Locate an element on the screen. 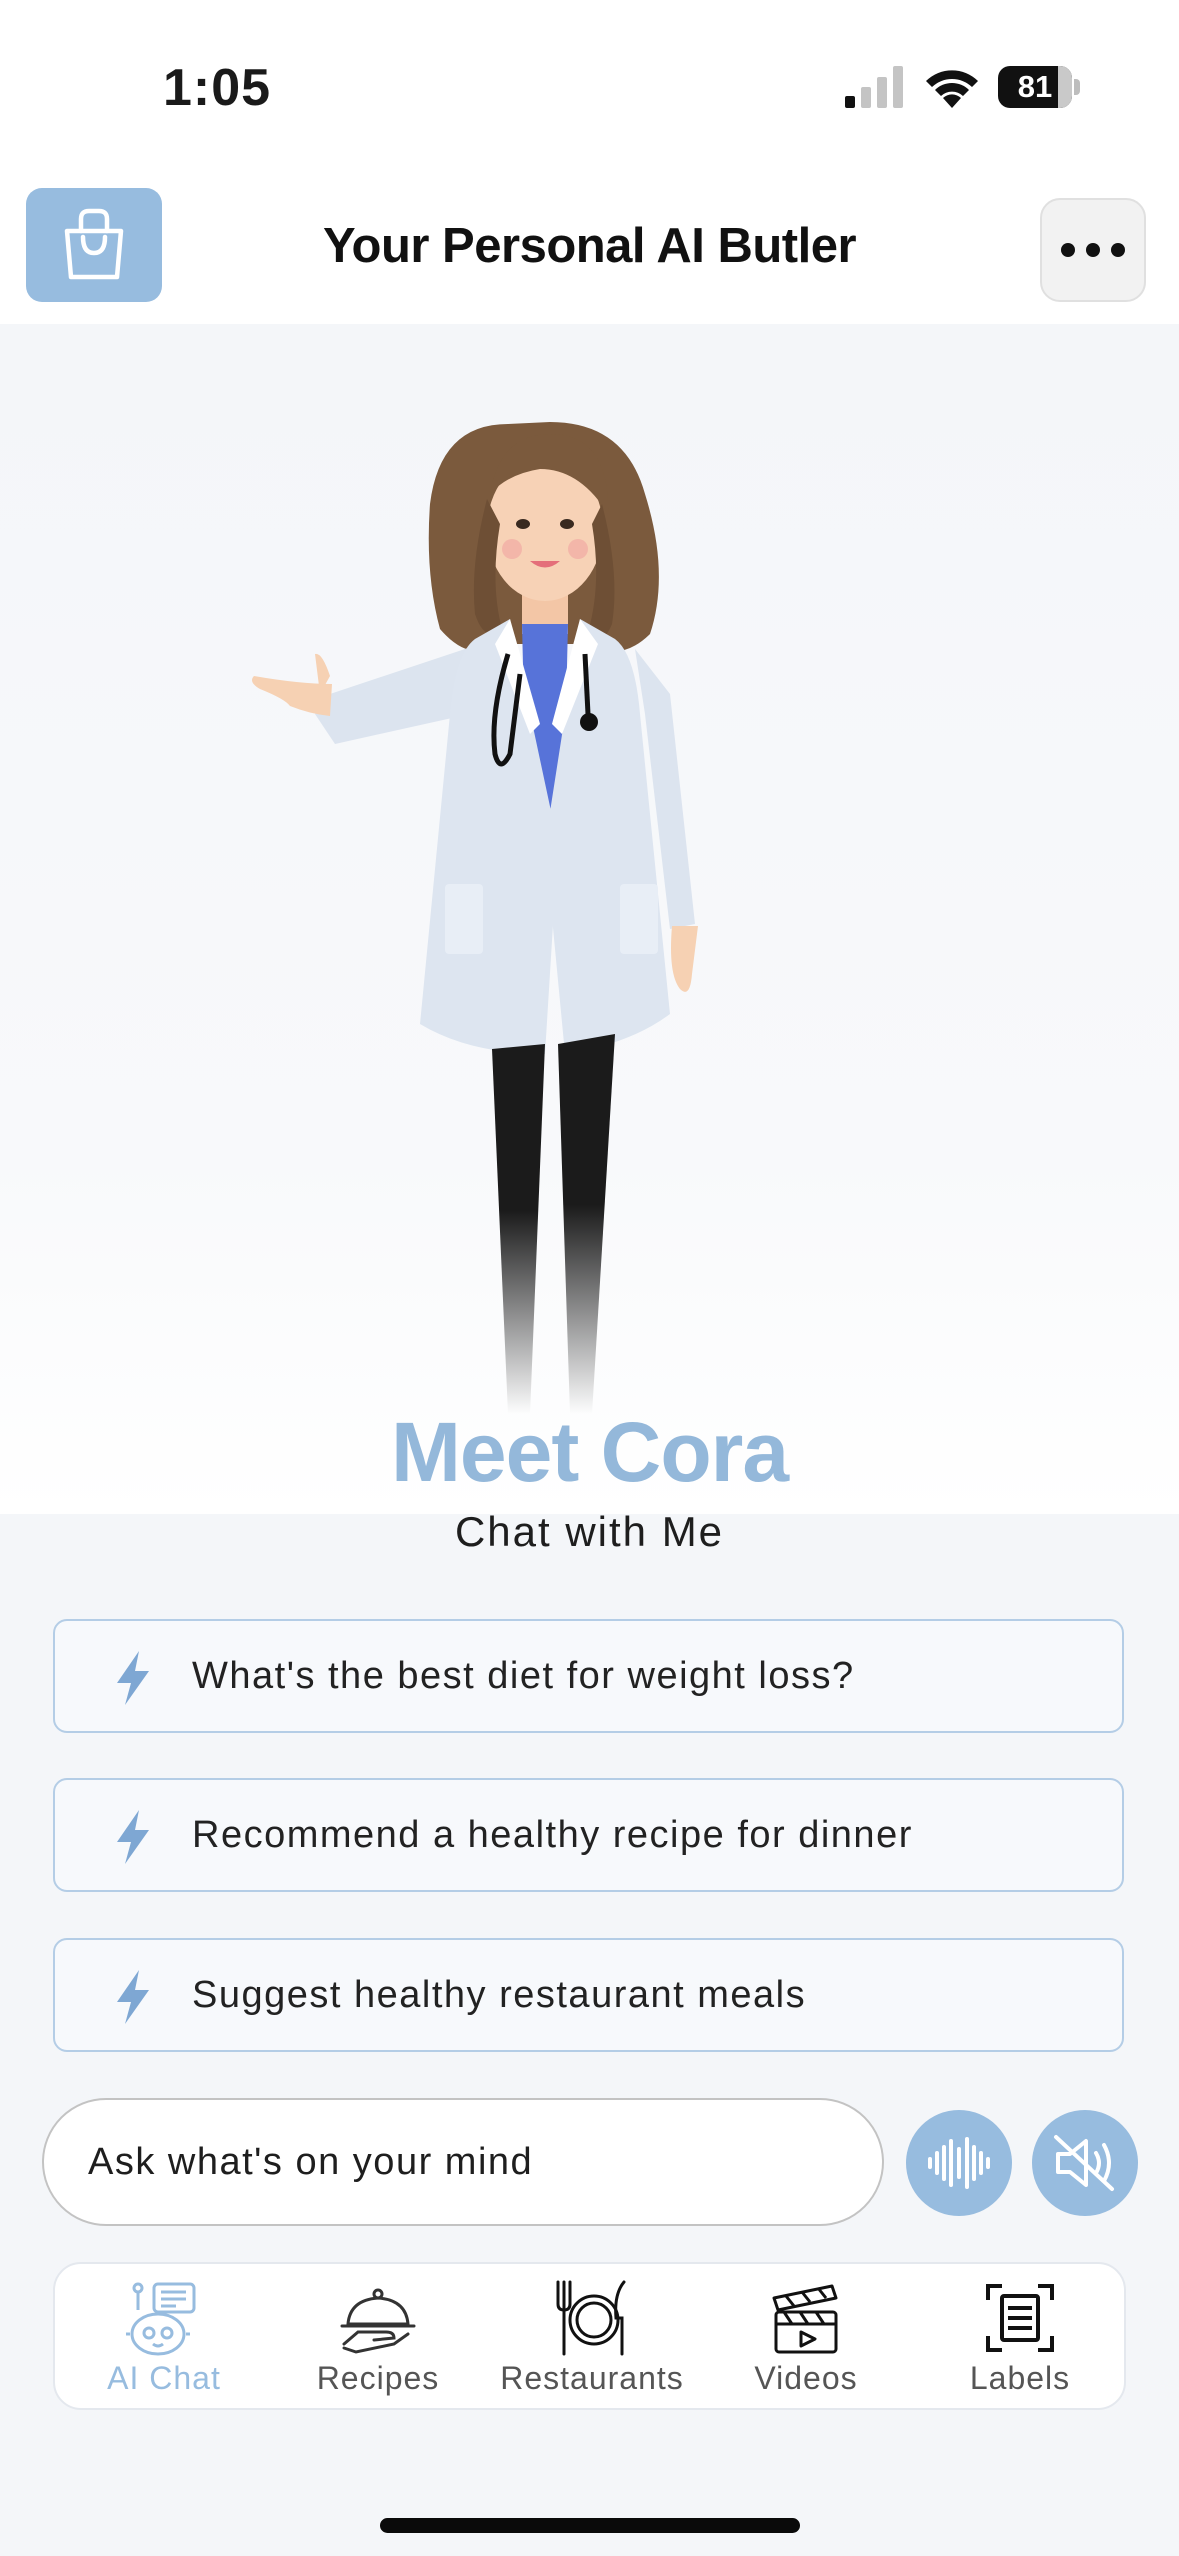 Image resolution: width=1179 pixels, height=2556 pixels. assistant-avatar is located at coordinates (475, 918).